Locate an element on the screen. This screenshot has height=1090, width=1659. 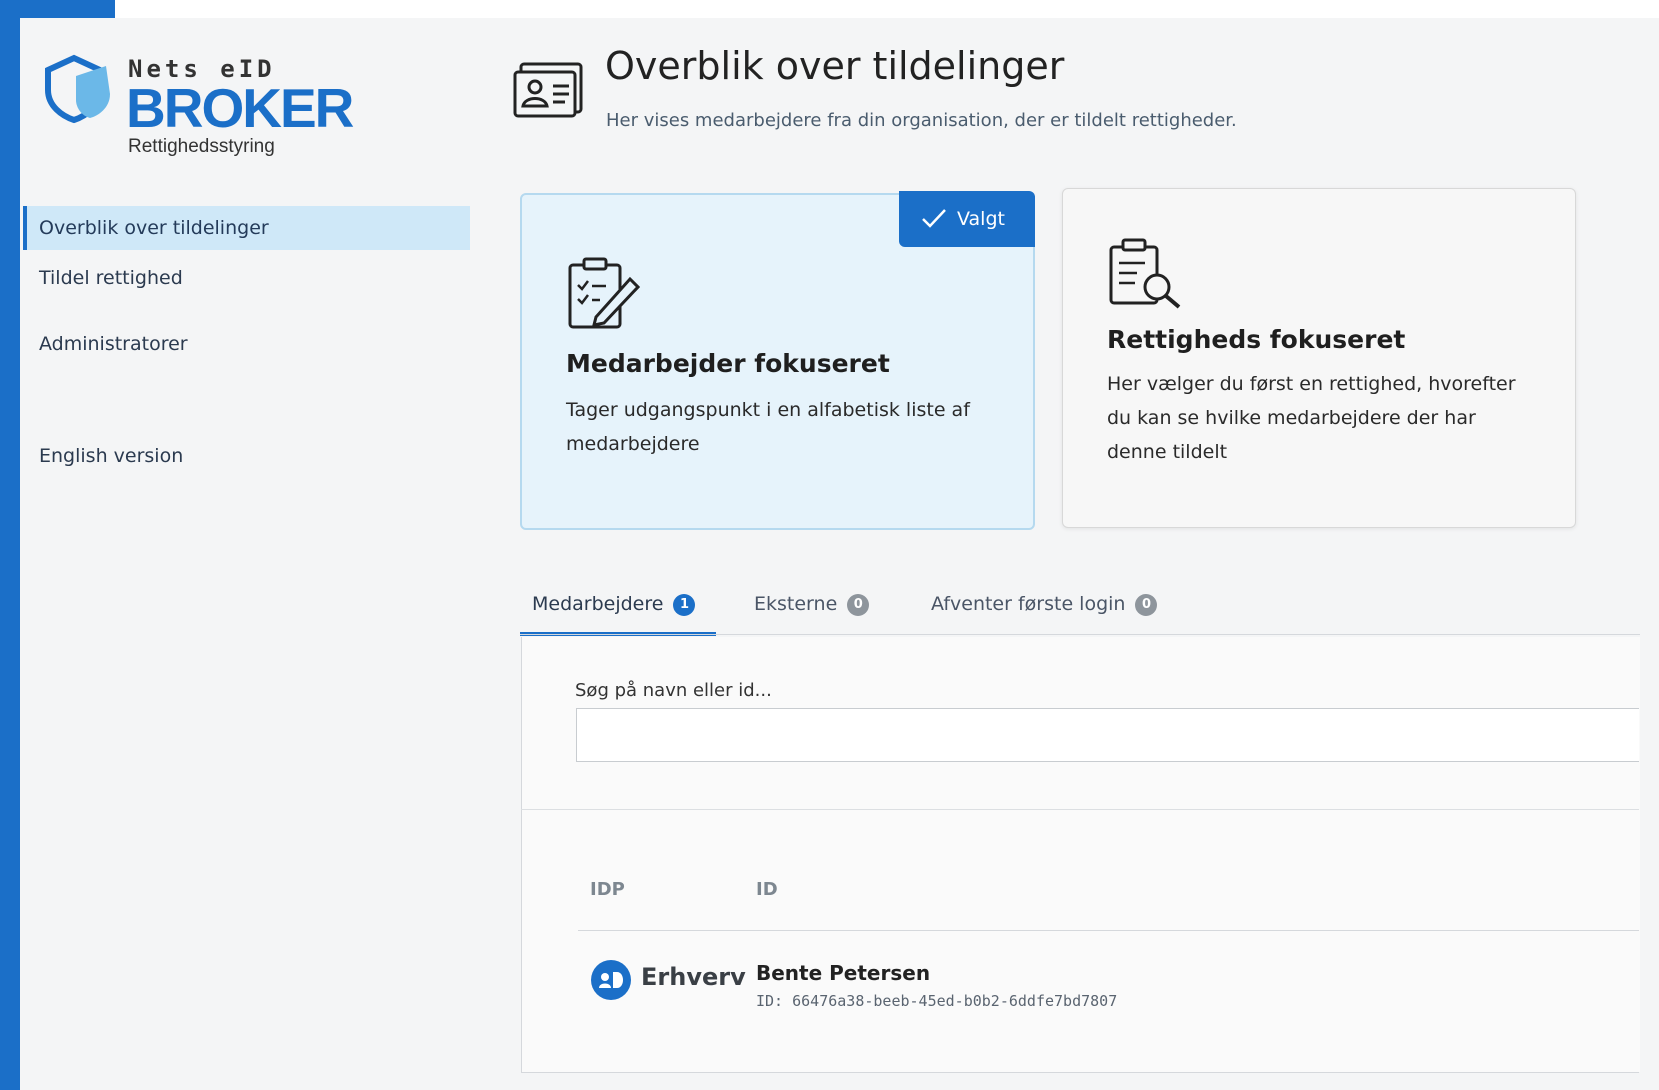
person-id: ID: 66476a38-beeb-45ed-b0b2-6ddfe7bd7807 is located at coordinates (937, 1001).